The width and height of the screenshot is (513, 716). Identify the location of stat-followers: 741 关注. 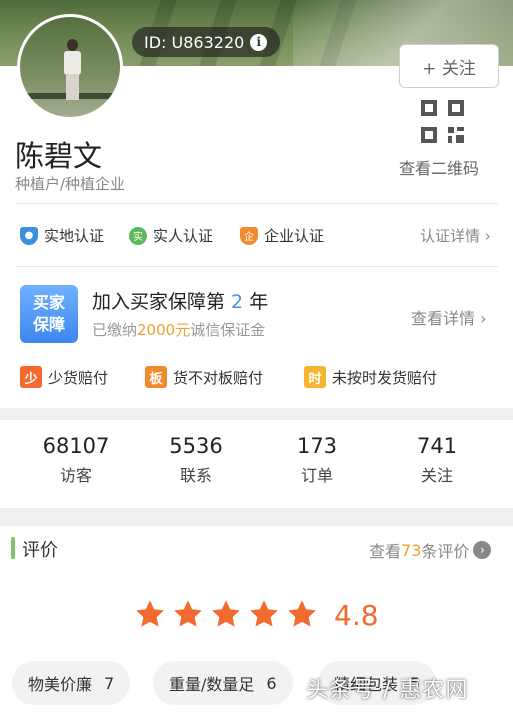
(437, 460).